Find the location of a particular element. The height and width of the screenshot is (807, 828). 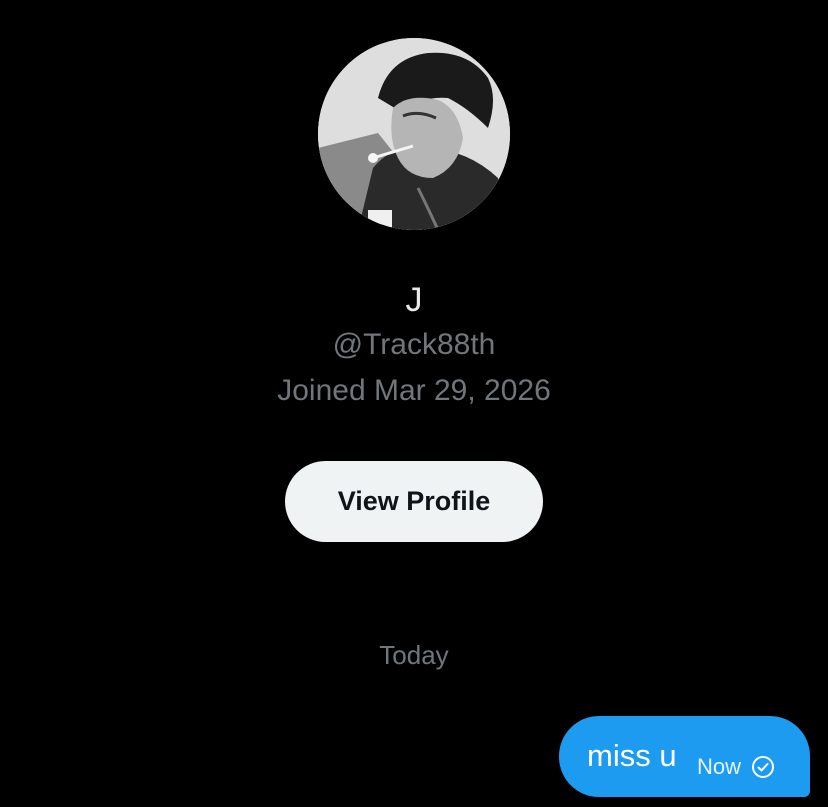

user-handle: @Track88th is located at coordinates (414, 344).